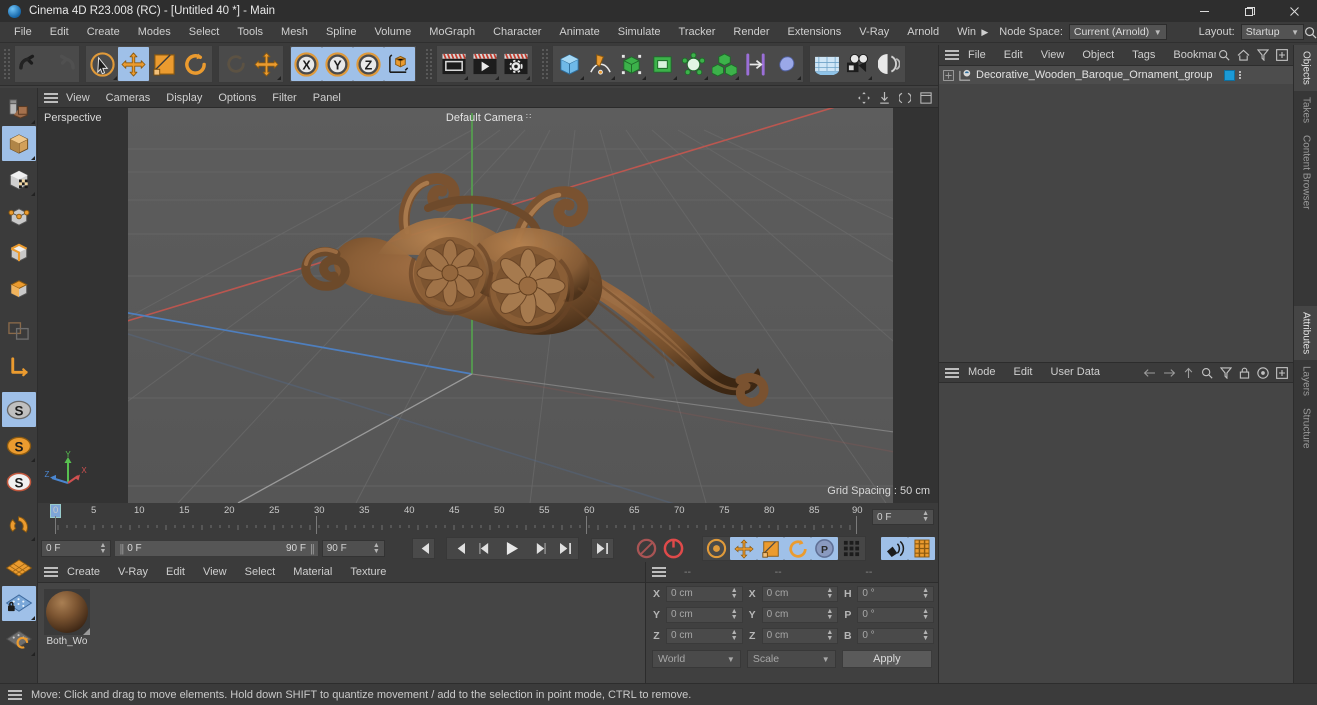  Describe the element at coordinates (1249, 11) in the screenshot. I see `maximize-button` at that location.